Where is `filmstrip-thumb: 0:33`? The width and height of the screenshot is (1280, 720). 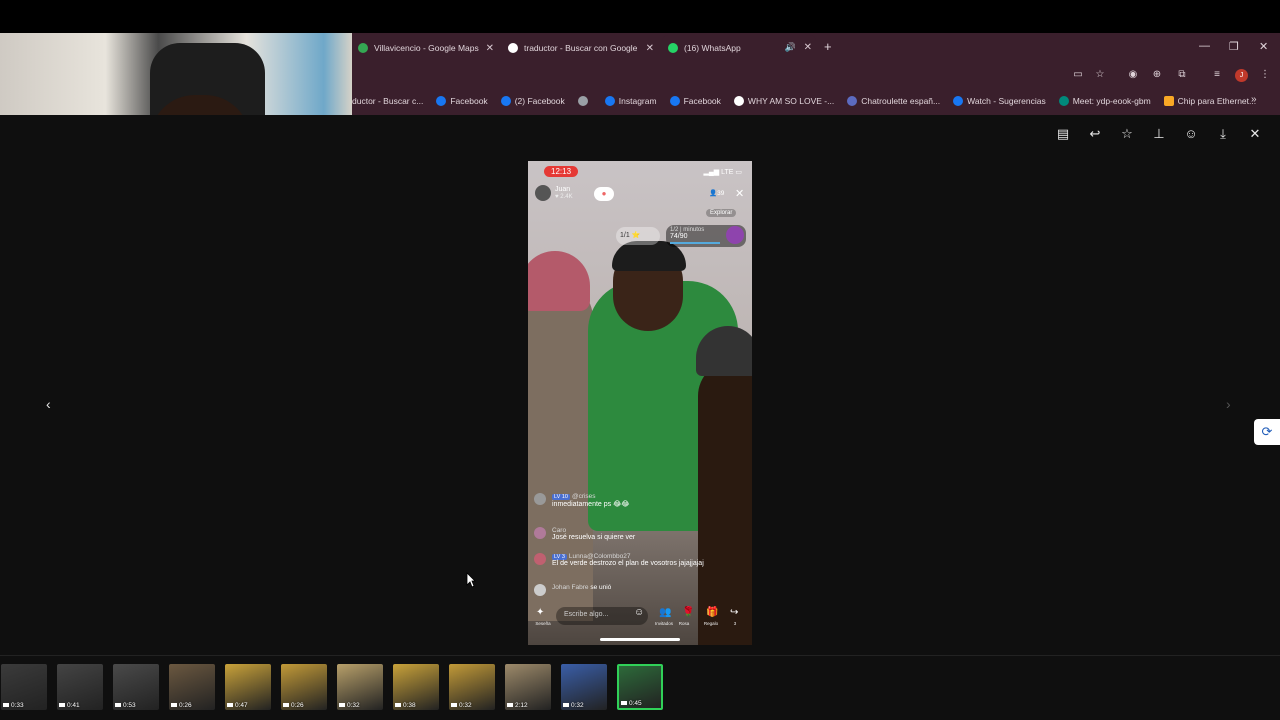
filmstrip-thumb: 0:33 is located at coordinates (24, 687).